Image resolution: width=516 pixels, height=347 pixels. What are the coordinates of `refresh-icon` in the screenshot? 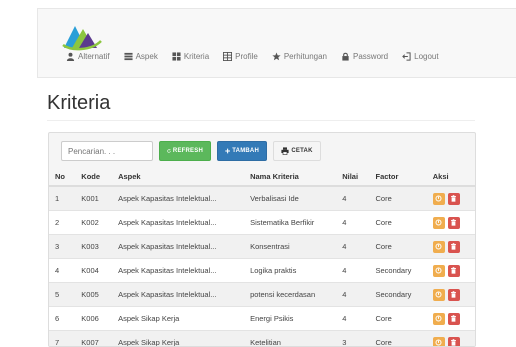 It's located at (169, 151).